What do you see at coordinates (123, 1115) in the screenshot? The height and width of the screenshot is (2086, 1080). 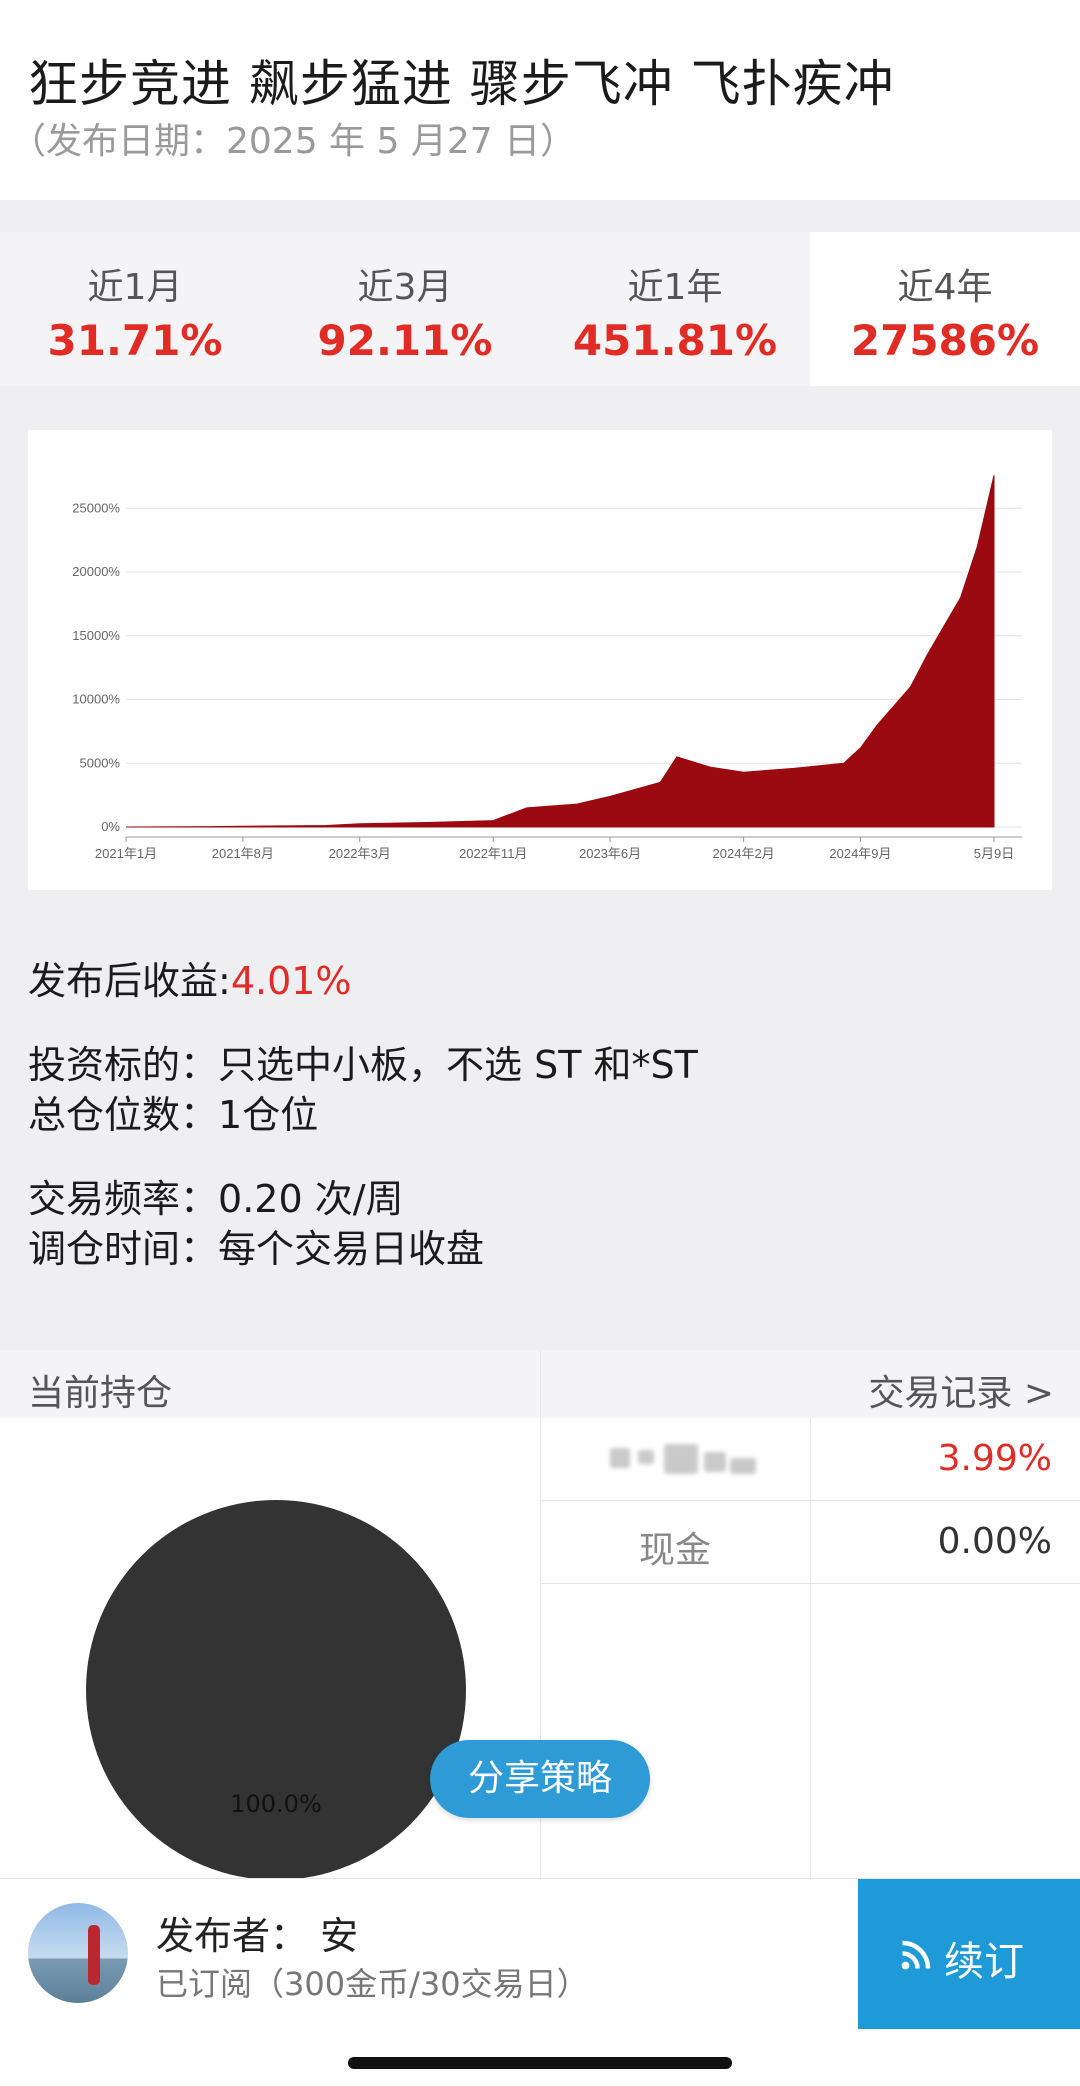 I see `positions-label: 总仓位数：` at bounding box center [123, 1115].